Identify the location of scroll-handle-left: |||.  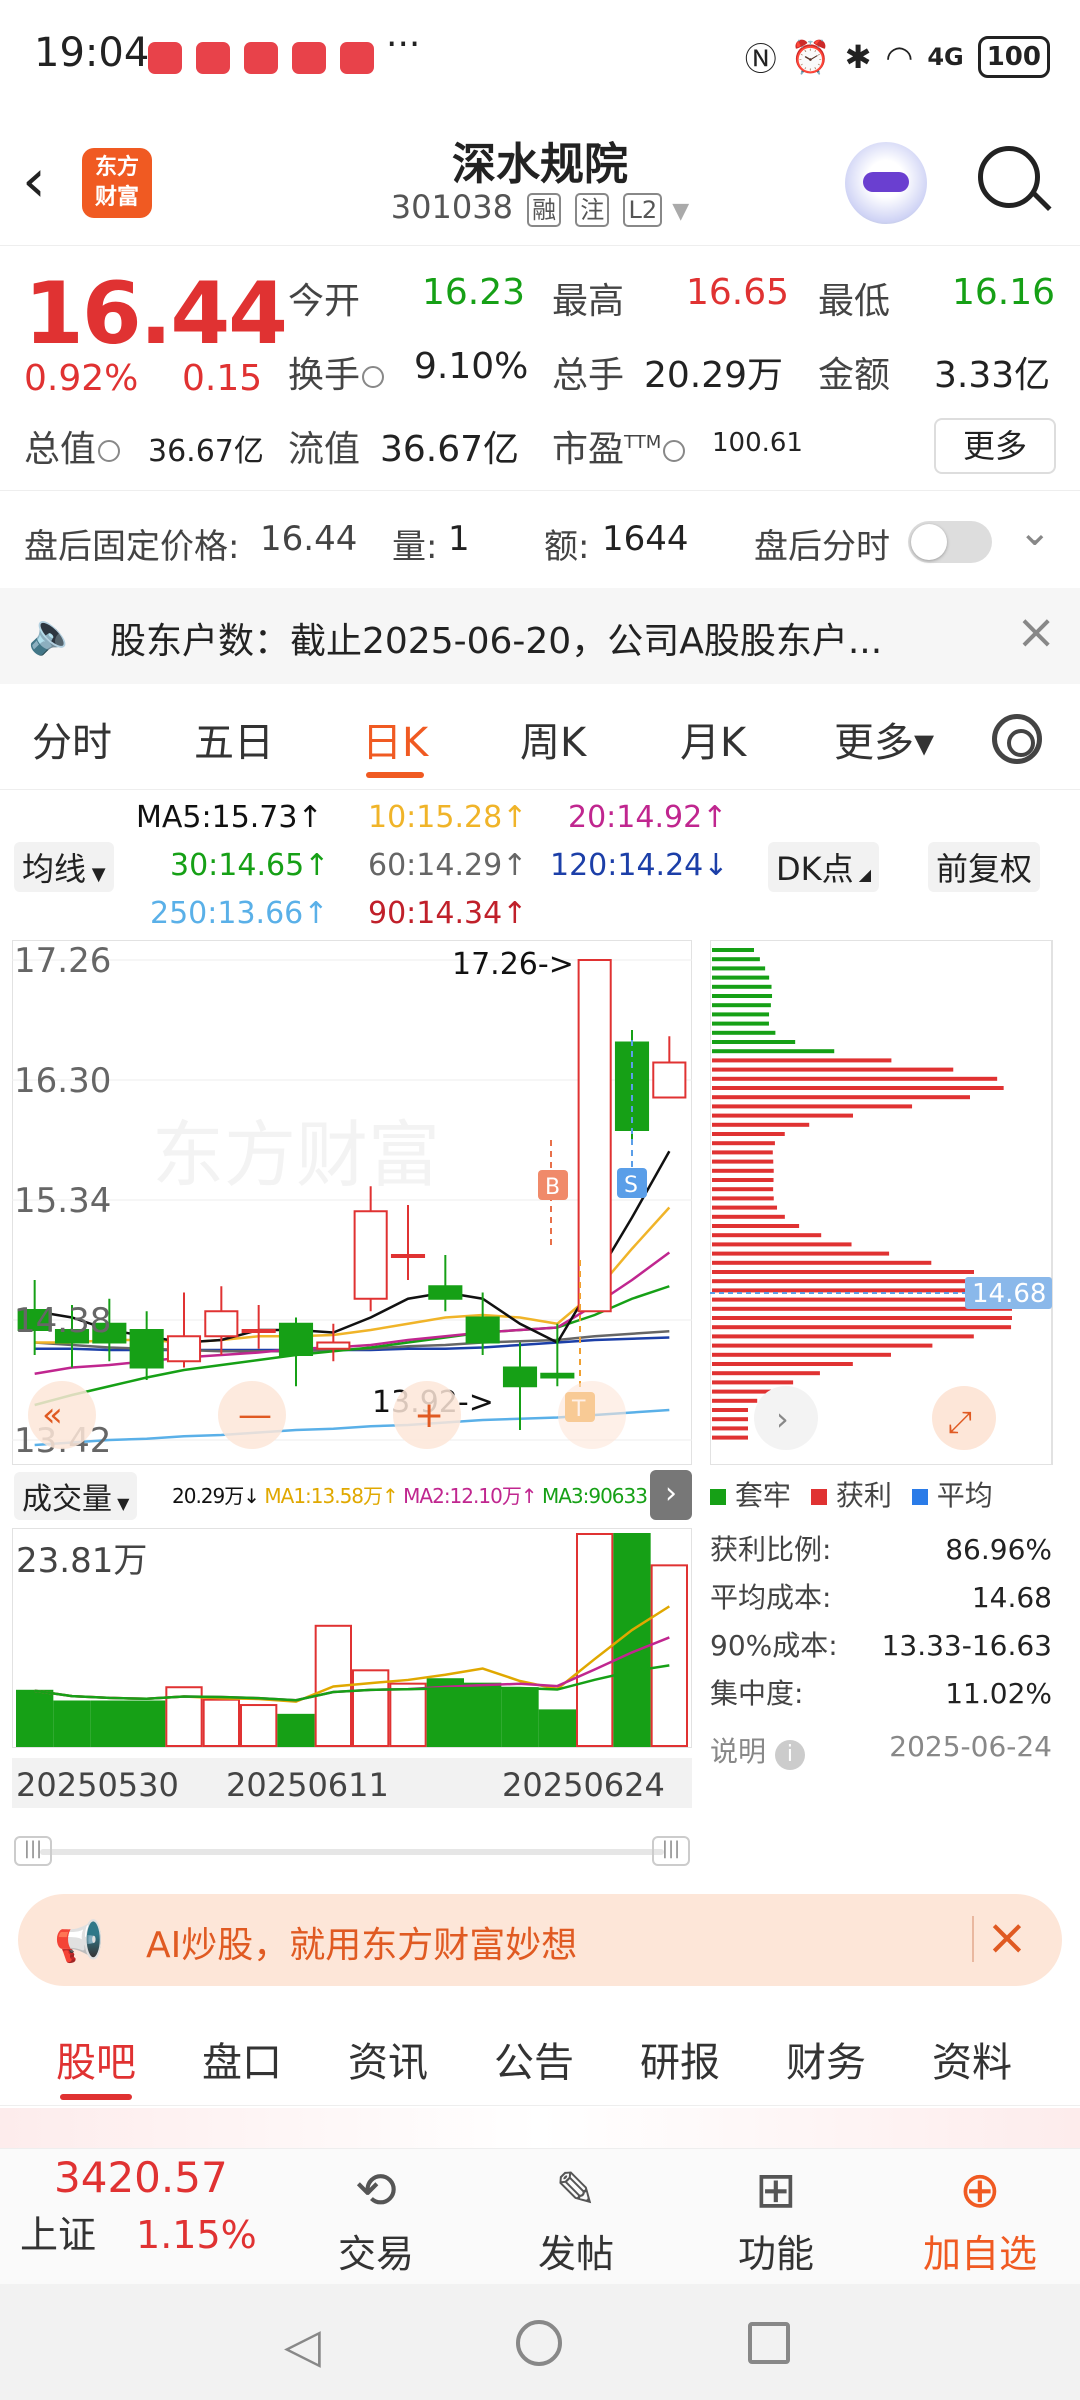
(33, 1851).